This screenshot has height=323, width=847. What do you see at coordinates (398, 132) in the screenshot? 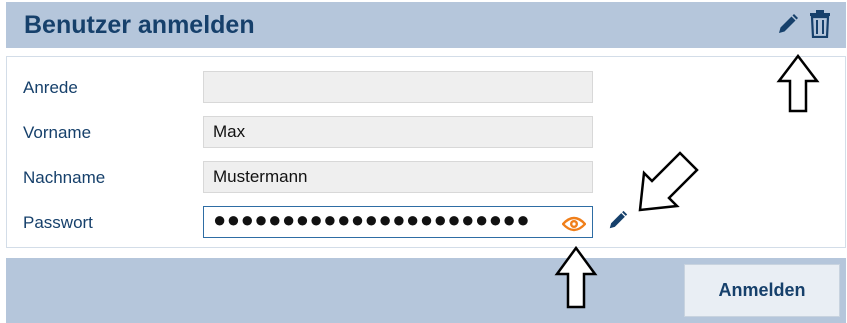
I see `first-name-field: Max` at bounding box center [398, 132].